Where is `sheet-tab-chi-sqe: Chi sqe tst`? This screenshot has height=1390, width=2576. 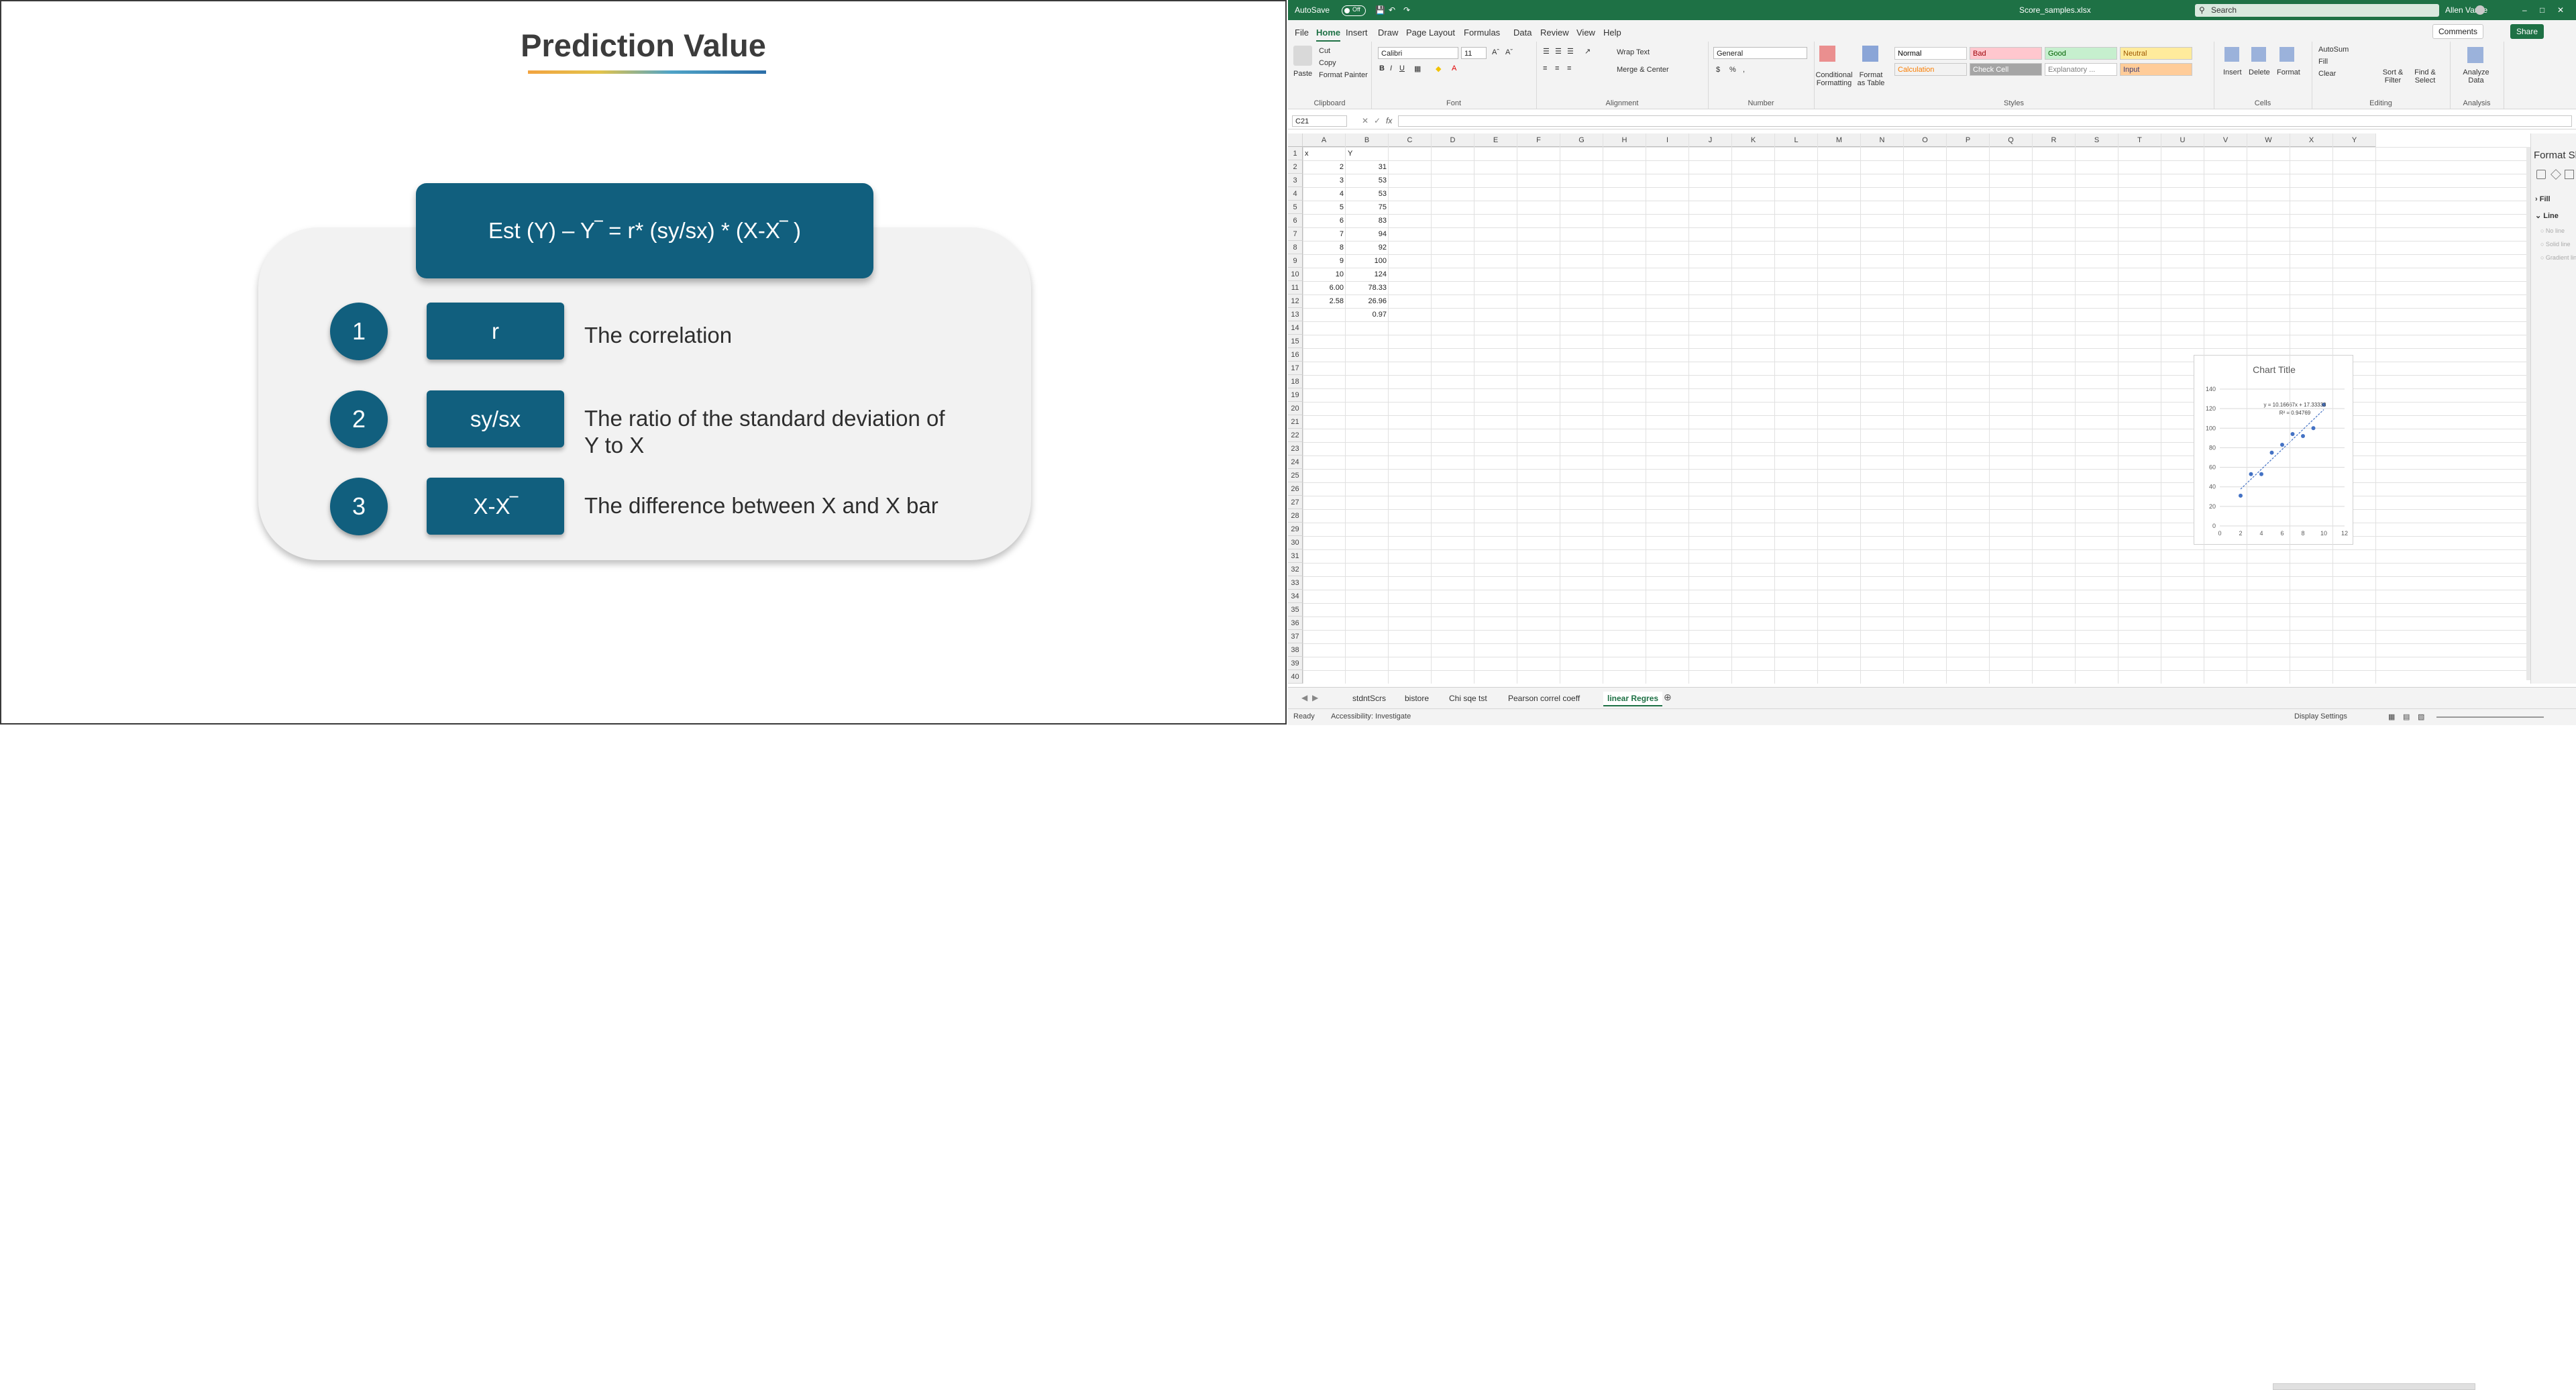 sheet-tab-chi-sqe: Chi sqe tst is located at coordinates (1468, 699).